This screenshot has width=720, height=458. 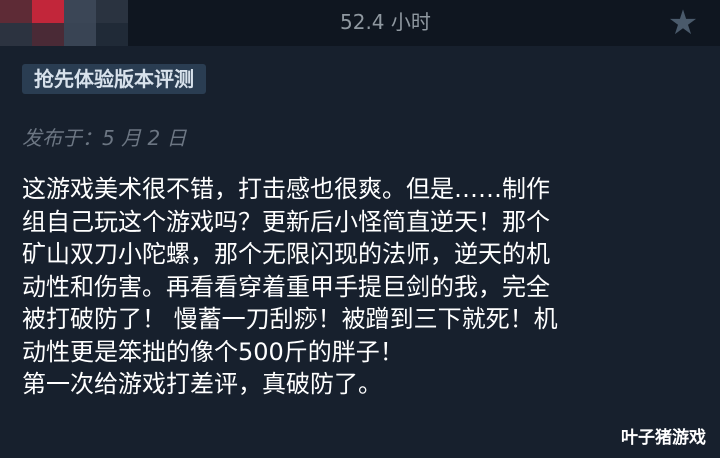 What do you see at coordinates (286, 221) in the screenshot?
I see `review-line: 组自己玩这个游戏吗？更新后小怪简直逆天！那个` at bounding box center [286, 221].